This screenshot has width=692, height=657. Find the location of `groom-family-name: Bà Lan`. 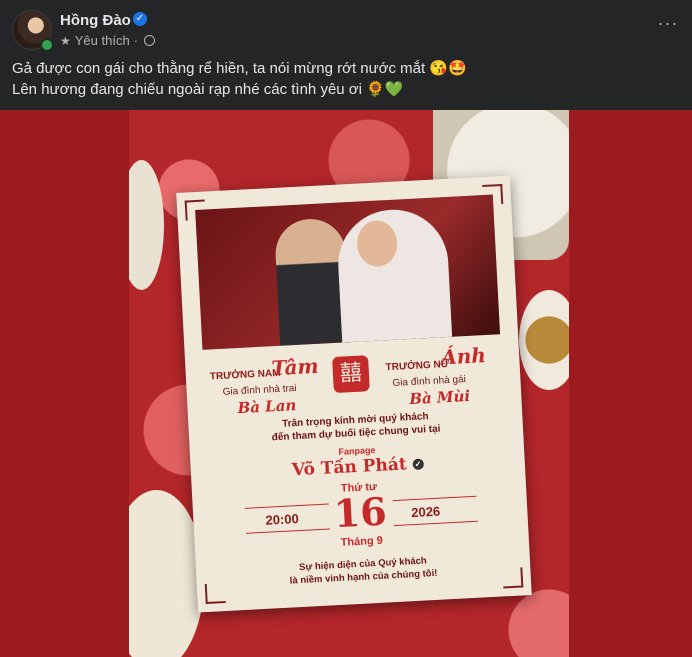

groom-family-name: Bà Lan is located at coordinates (267, 407).